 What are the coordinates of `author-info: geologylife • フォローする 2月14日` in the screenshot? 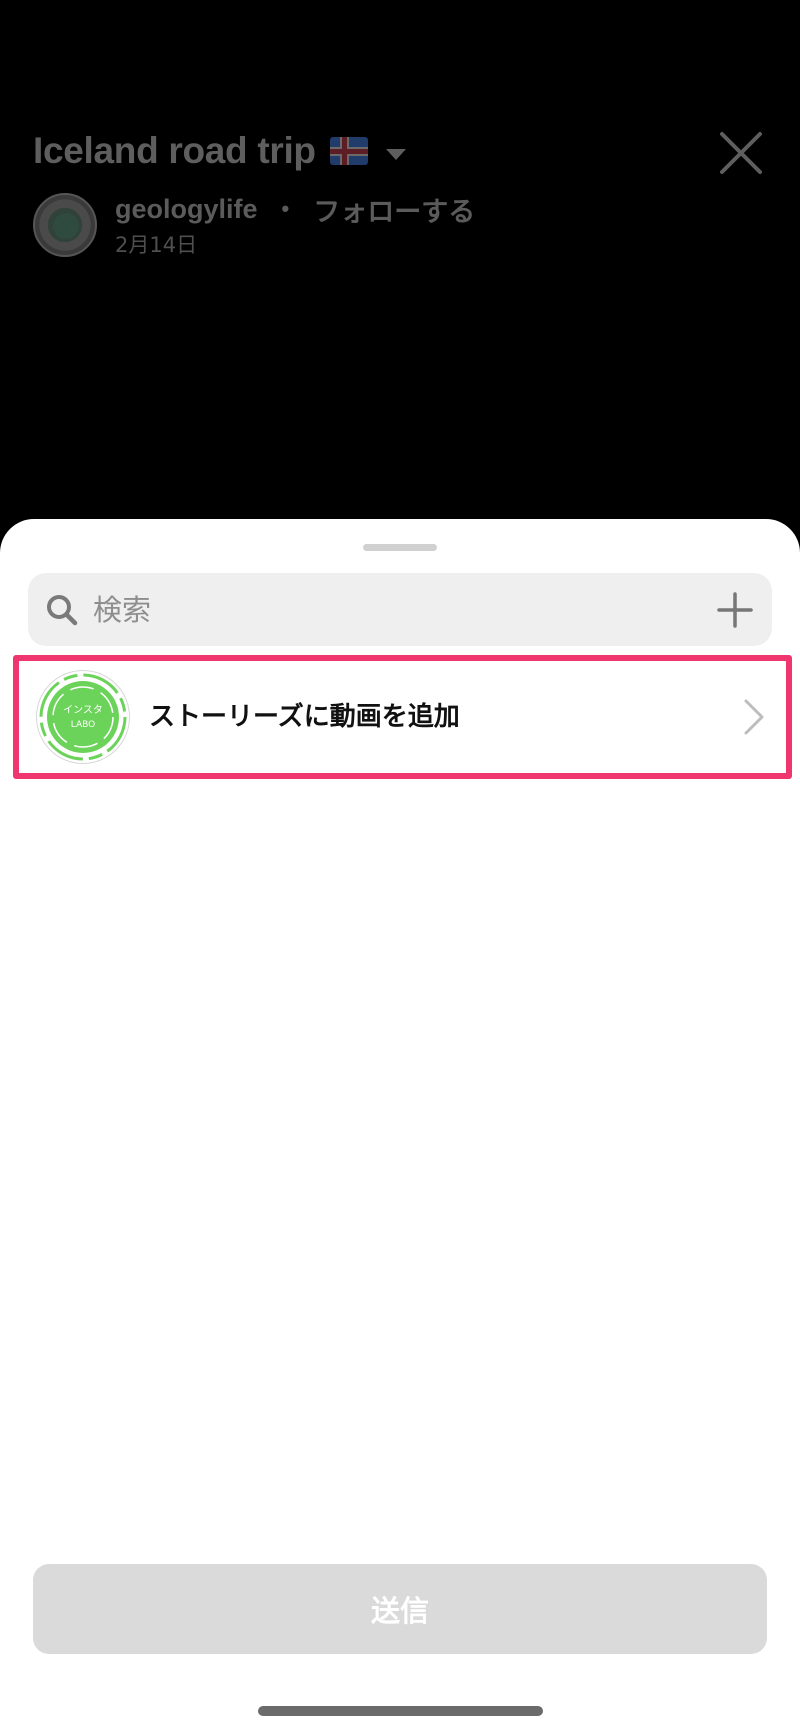 It's located at (295, 226).